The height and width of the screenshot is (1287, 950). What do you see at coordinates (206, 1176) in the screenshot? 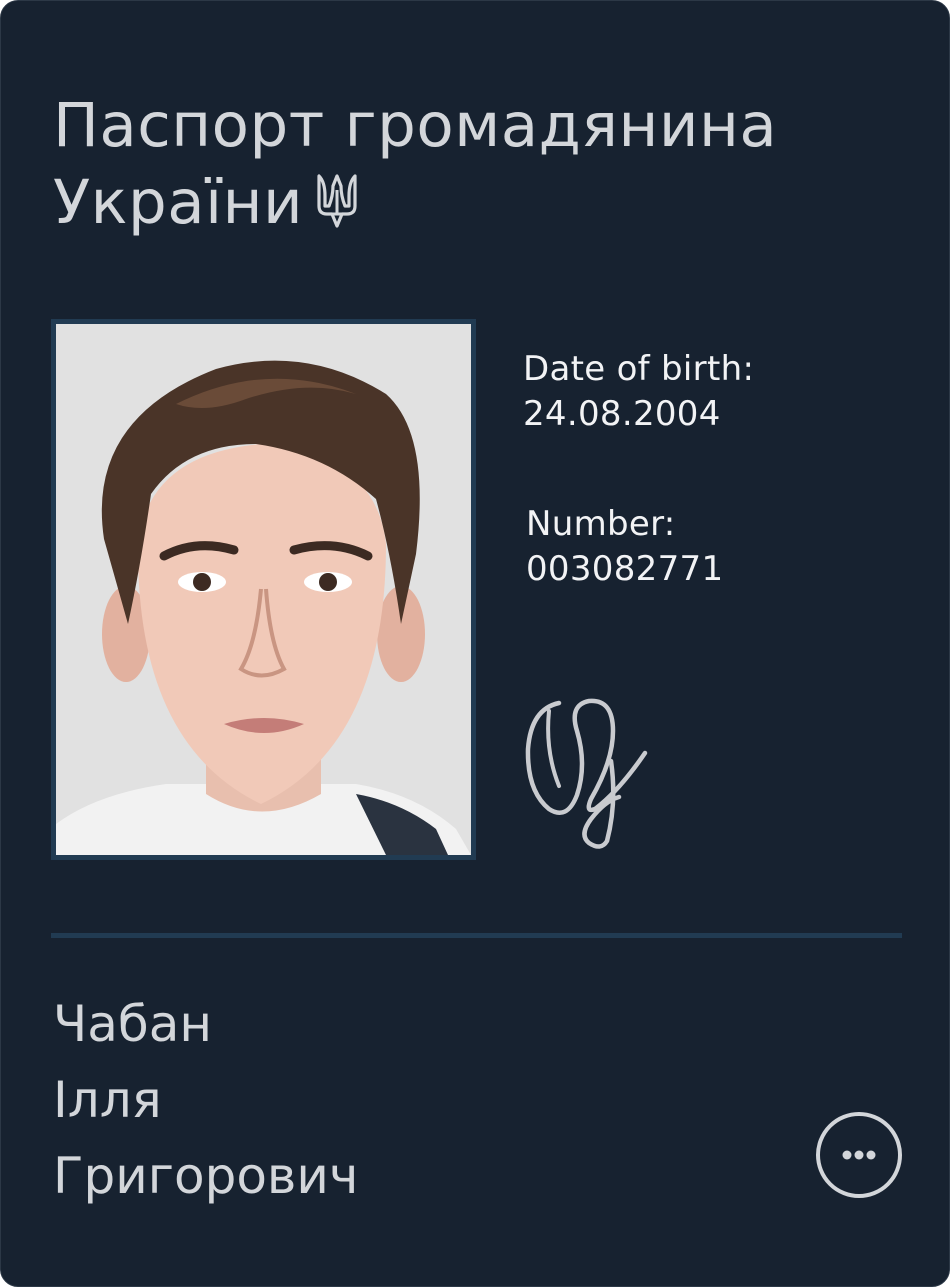
I see `holder-patronymic: Григорович` at bounding box center [206, 1176].